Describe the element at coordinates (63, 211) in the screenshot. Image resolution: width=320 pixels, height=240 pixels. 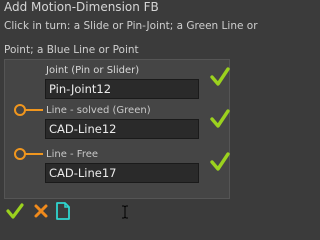
I see `new-document-icon` at that location.